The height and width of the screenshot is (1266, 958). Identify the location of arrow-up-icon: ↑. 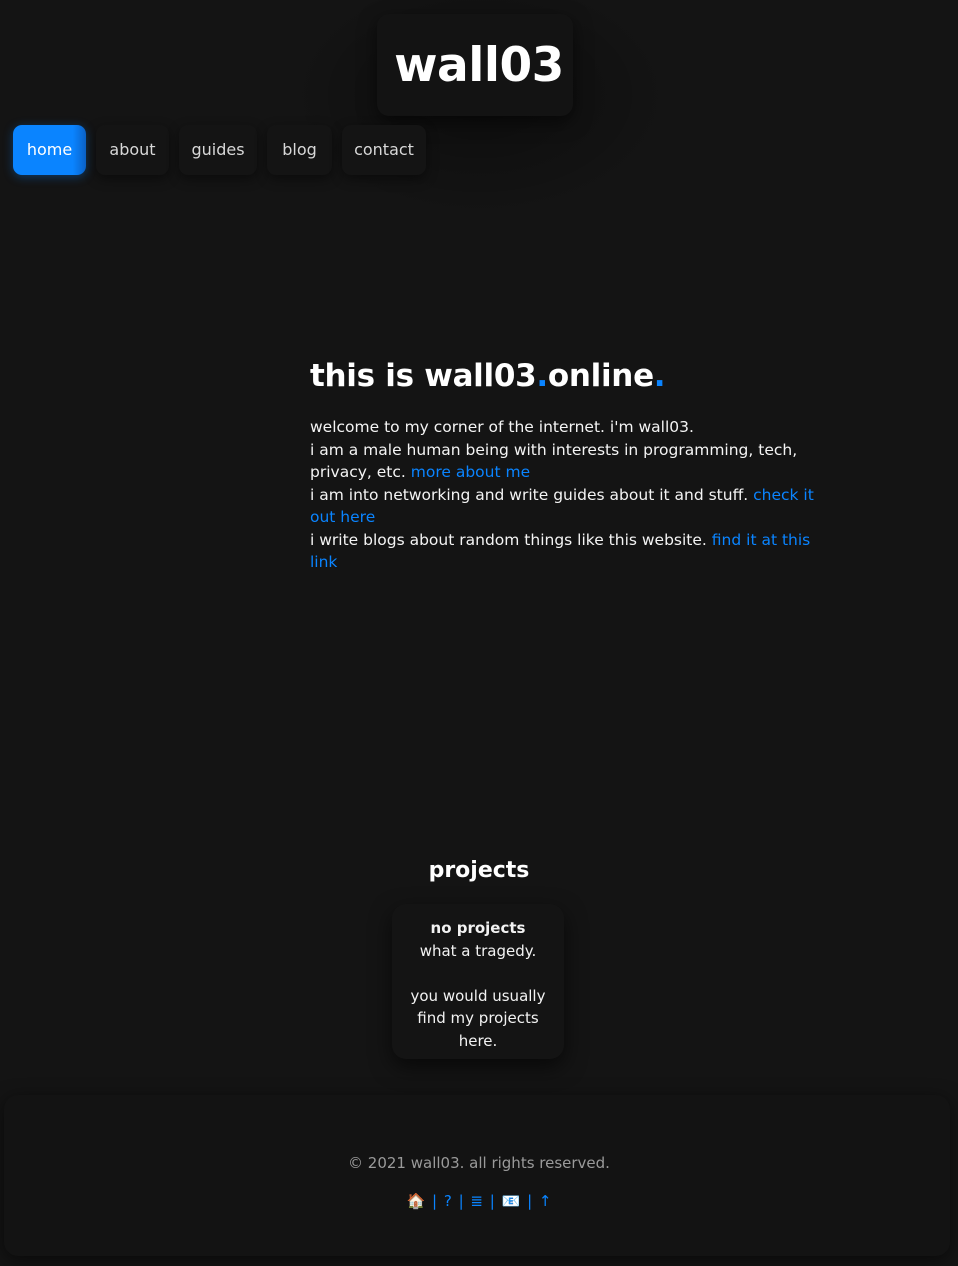
(545, 1201).